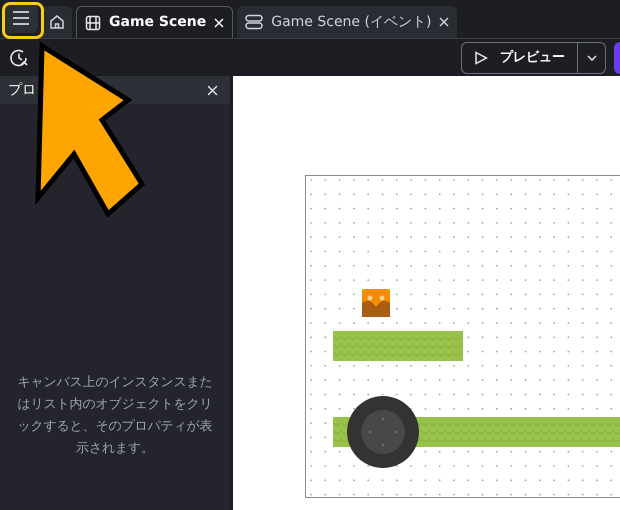 The width and height of the screenshot is (620, 510). I want to click on toolbar-button-edge, so click(617, 58).